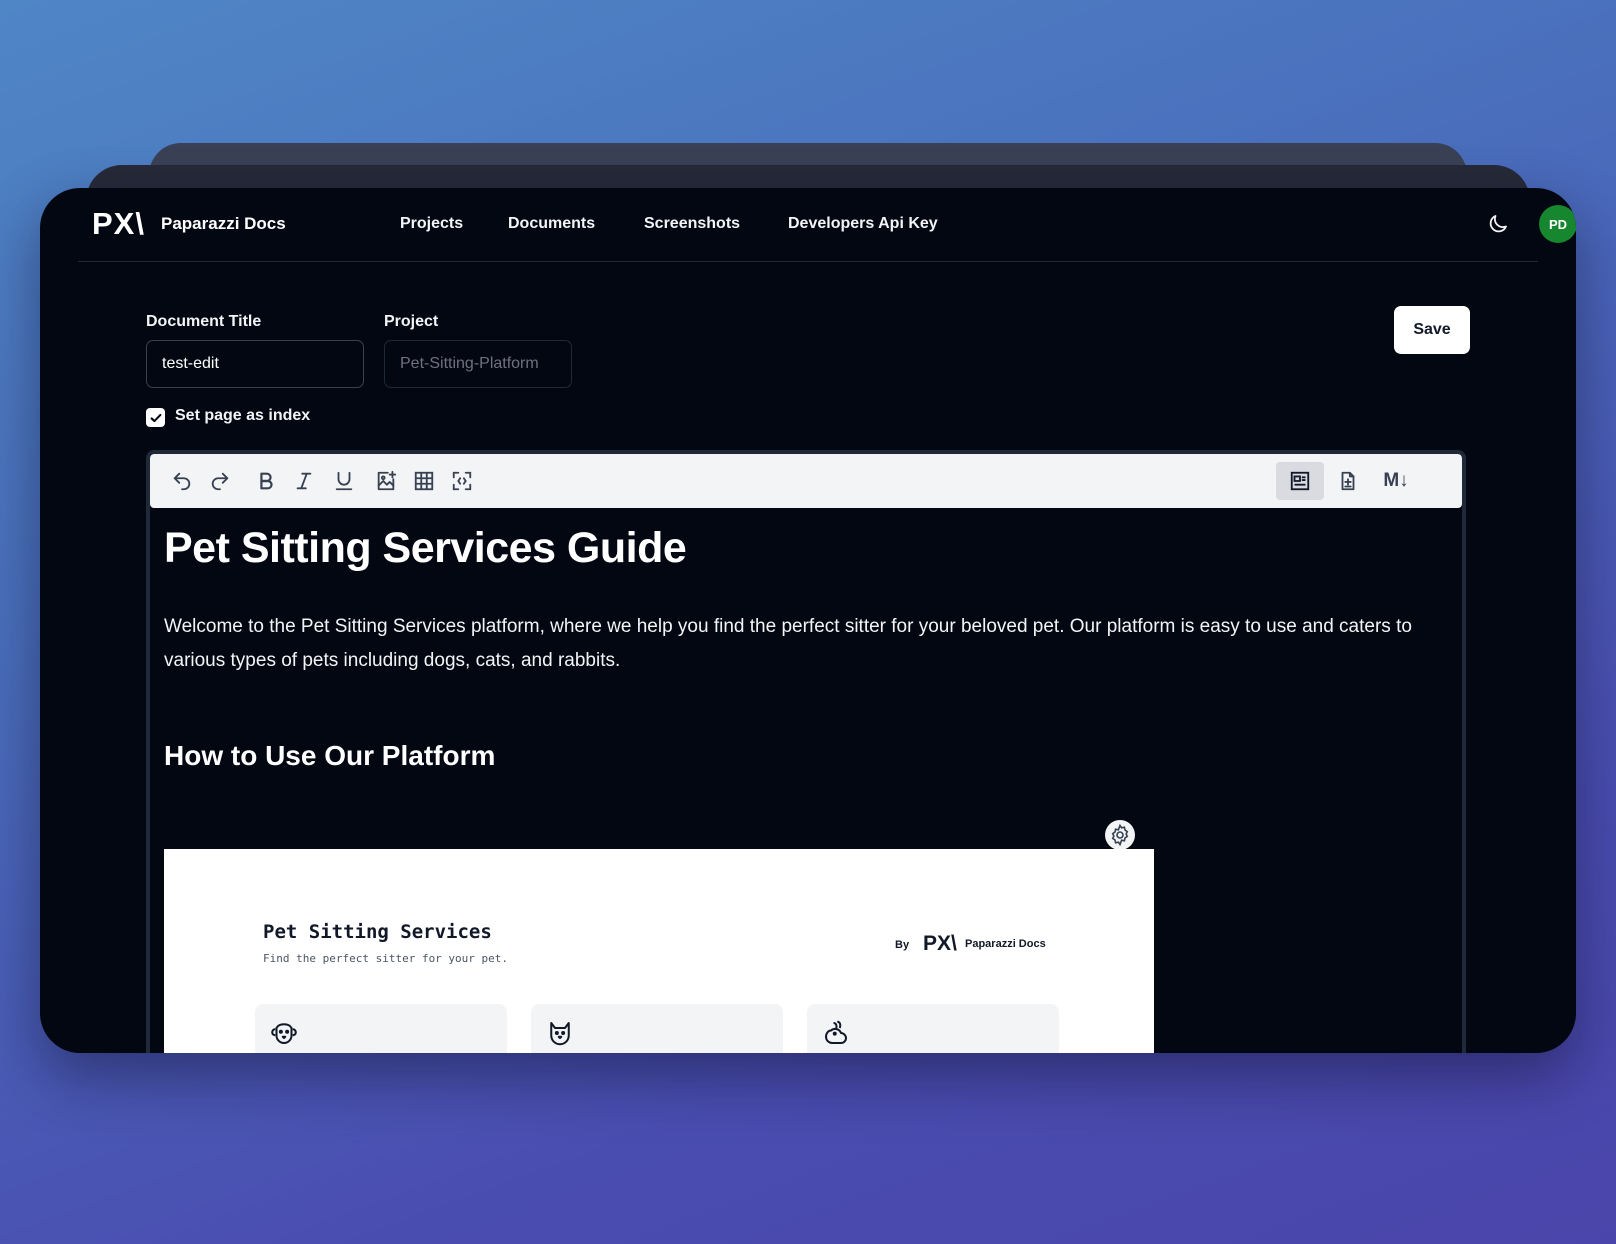 The image size is (1616, 1244). What do you see at coordinates (344, 481) in the screenshot?
I see `underline-icon` at bounding box center [344, 481].